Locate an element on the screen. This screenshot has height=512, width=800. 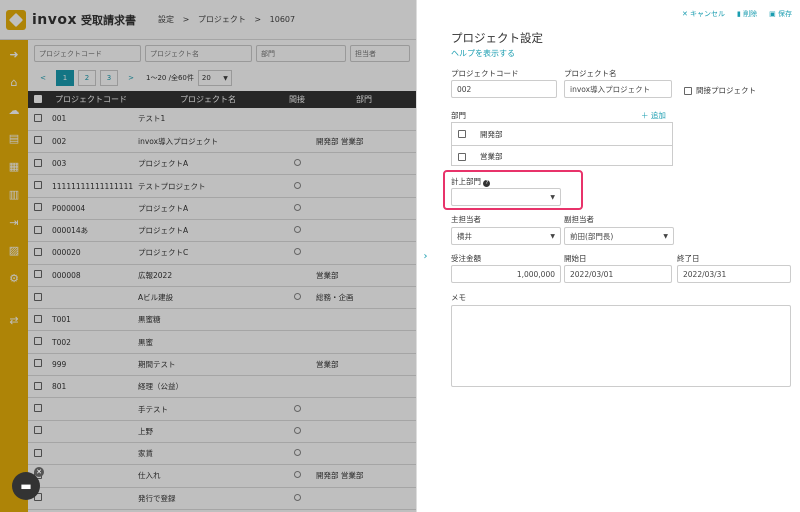
main-person-select: 横井 ▼ is located at coordinates (506, 236).